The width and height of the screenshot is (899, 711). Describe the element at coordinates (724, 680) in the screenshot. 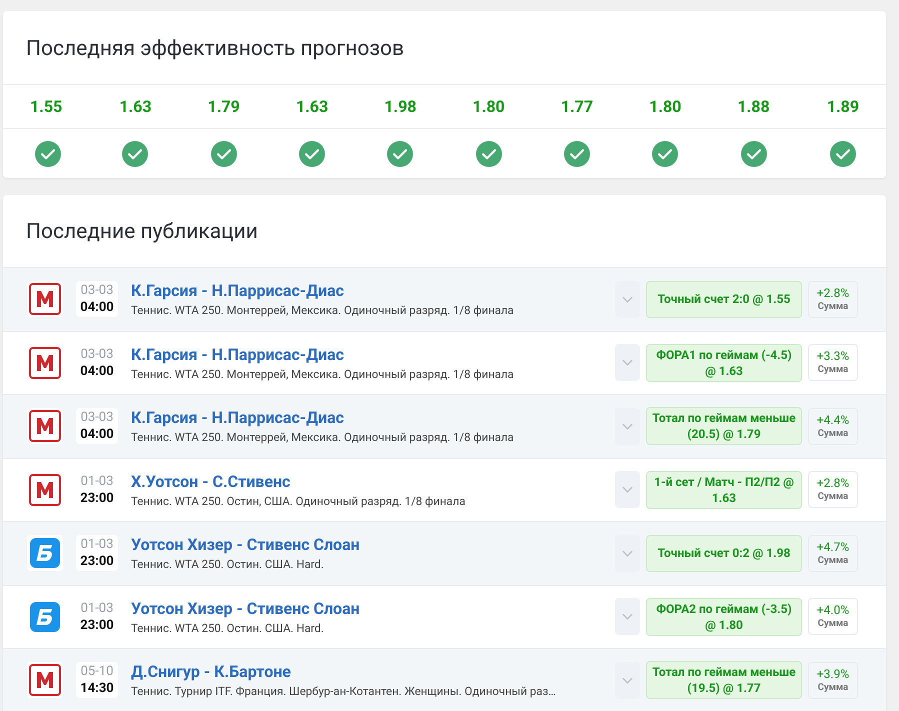

I see `bet-badge: Тотал по геймам меньше (19.5) @ 1.77` at that location.